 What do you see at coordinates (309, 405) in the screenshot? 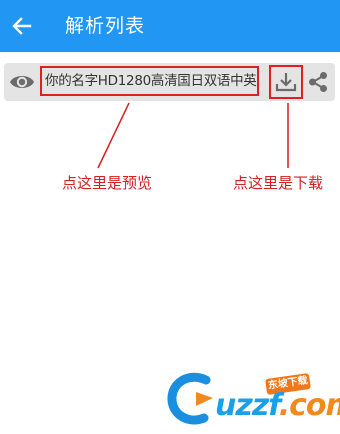
I see `watermark-suffix: .com` at bounding box center [309, 405].